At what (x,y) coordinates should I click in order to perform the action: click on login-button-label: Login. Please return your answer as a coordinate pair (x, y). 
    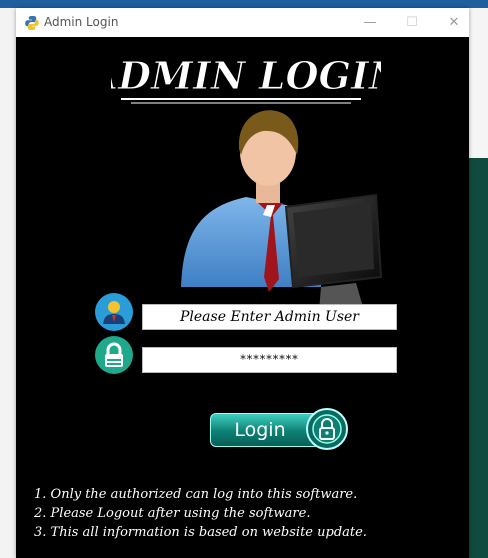
    Looking at the image, I should click on (260, 430).